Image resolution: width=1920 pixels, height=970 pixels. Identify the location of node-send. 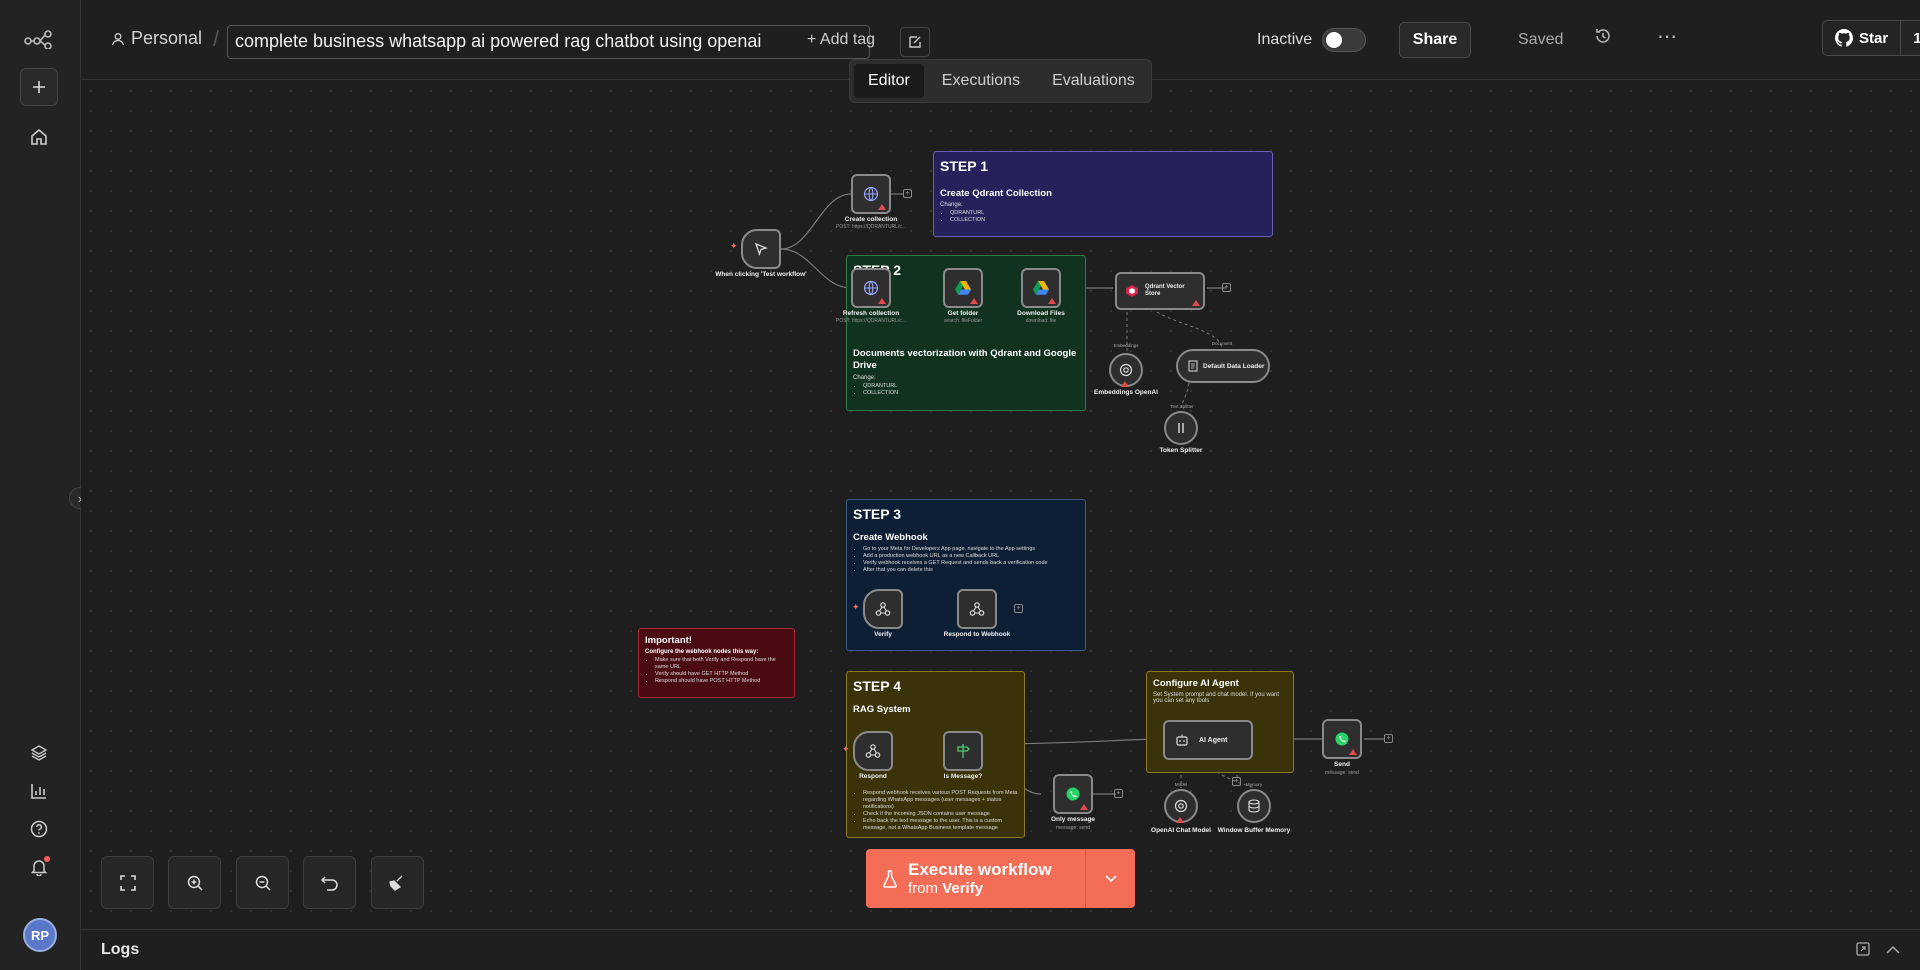
(1342, 739).